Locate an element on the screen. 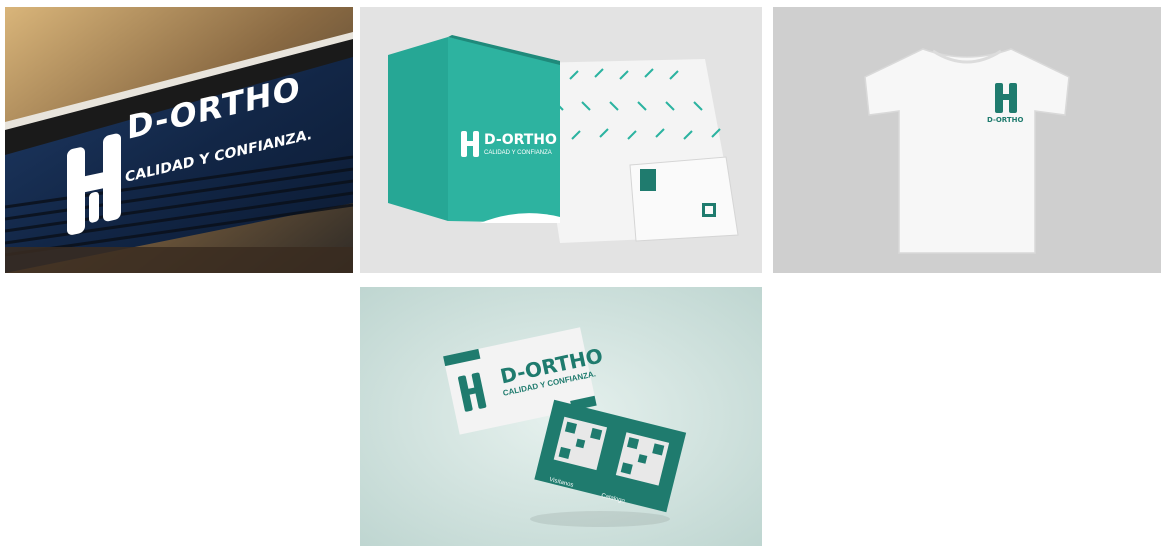 This screenshot has height=546, width=1161. tshirt-brand-name: D-ORTHO is located at coordinates (1005, 120).